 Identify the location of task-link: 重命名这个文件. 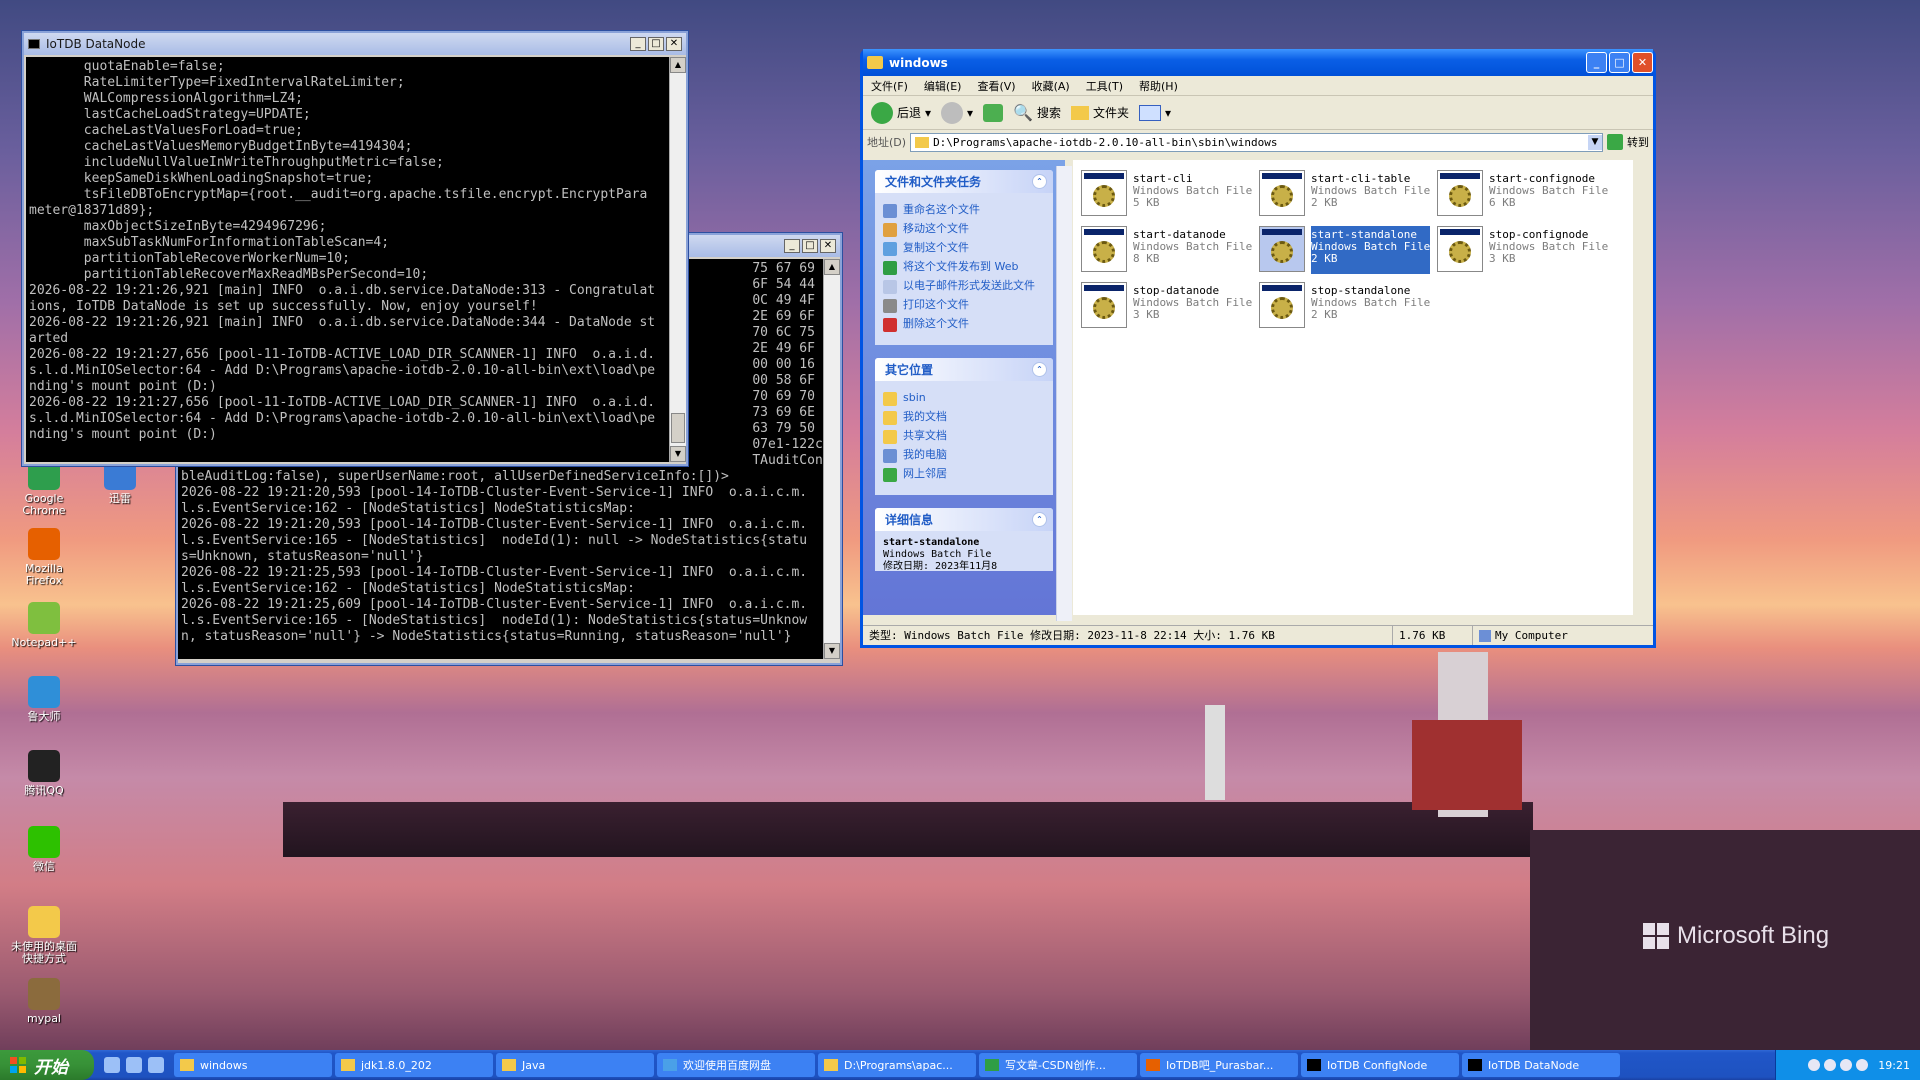
(964, 211).